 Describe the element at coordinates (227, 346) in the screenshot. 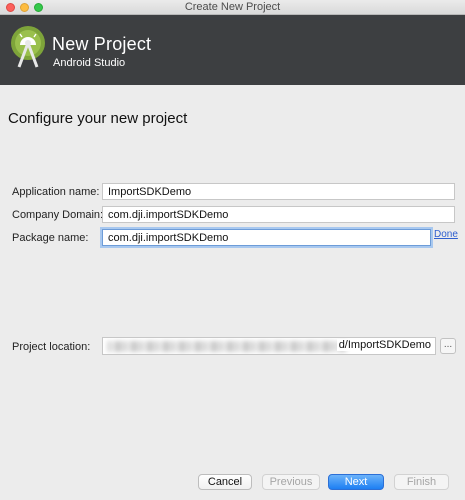

I see `redacted-path` at that location.